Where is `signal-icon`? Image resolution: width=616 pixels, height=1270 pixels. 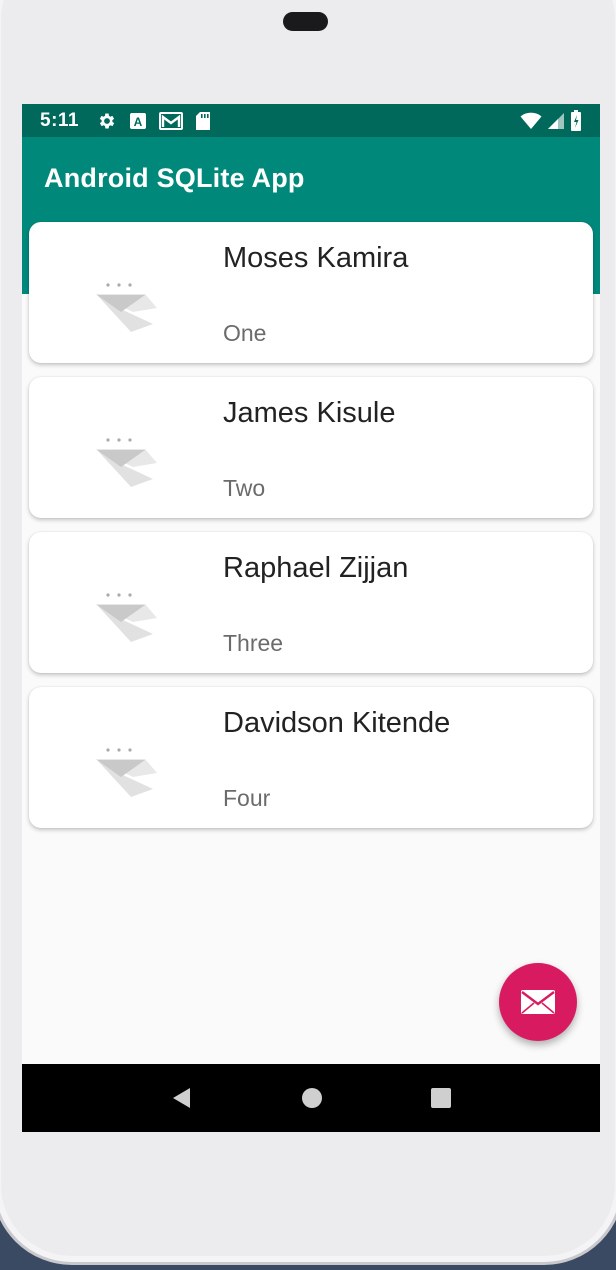
signal-icon is located at coordinates (556, 120).